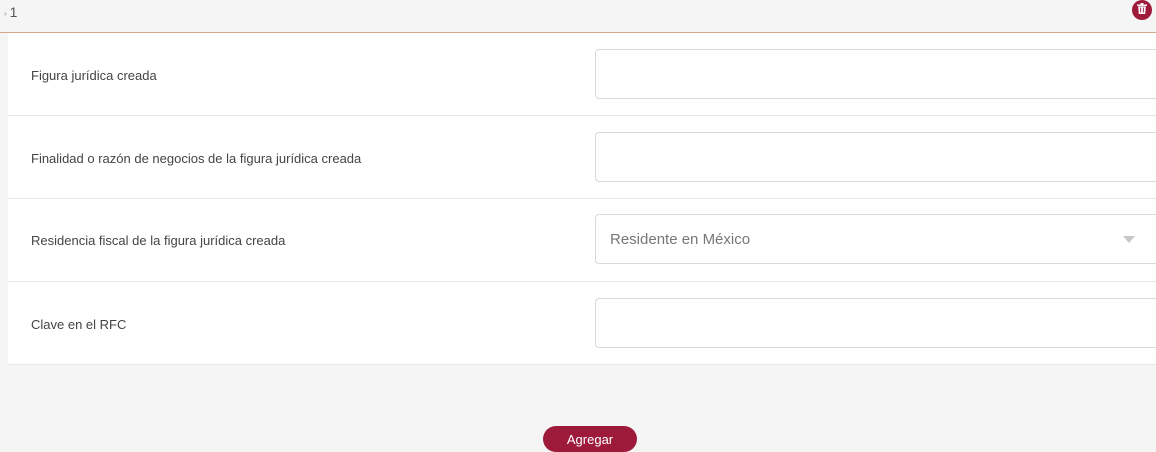 The image size is (1156, 452). What do you see at coordinates (680, 239) in the screenshot?
I see `residencia-select-value: Residente en México` at bounding box center [680, 239].